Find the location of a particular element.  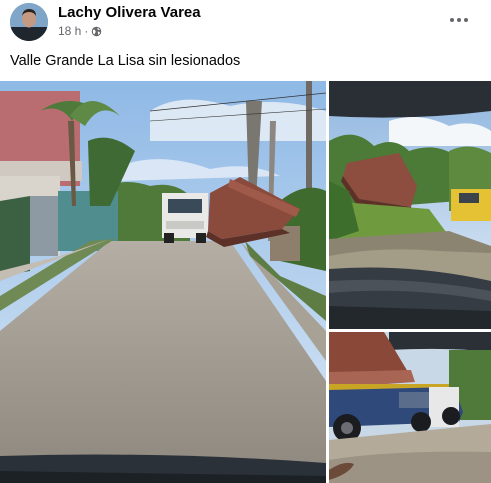

author-avatar is located at coordinates (29, 22).